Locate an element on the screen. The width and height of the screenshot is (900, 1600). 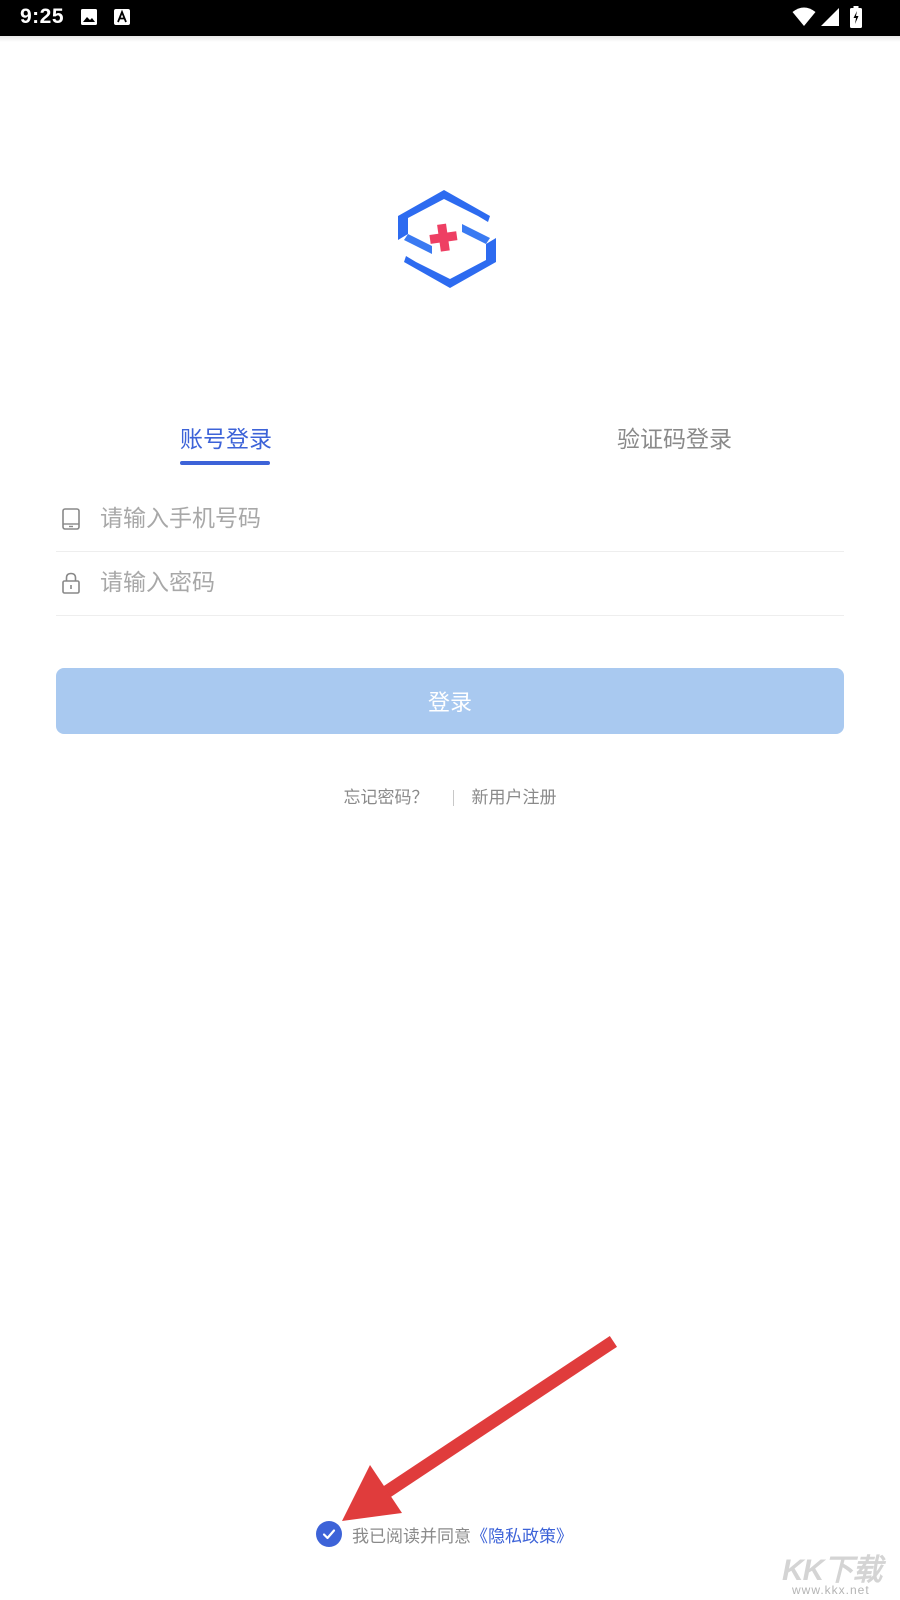
image-icon is located at coordinates (89, 17).